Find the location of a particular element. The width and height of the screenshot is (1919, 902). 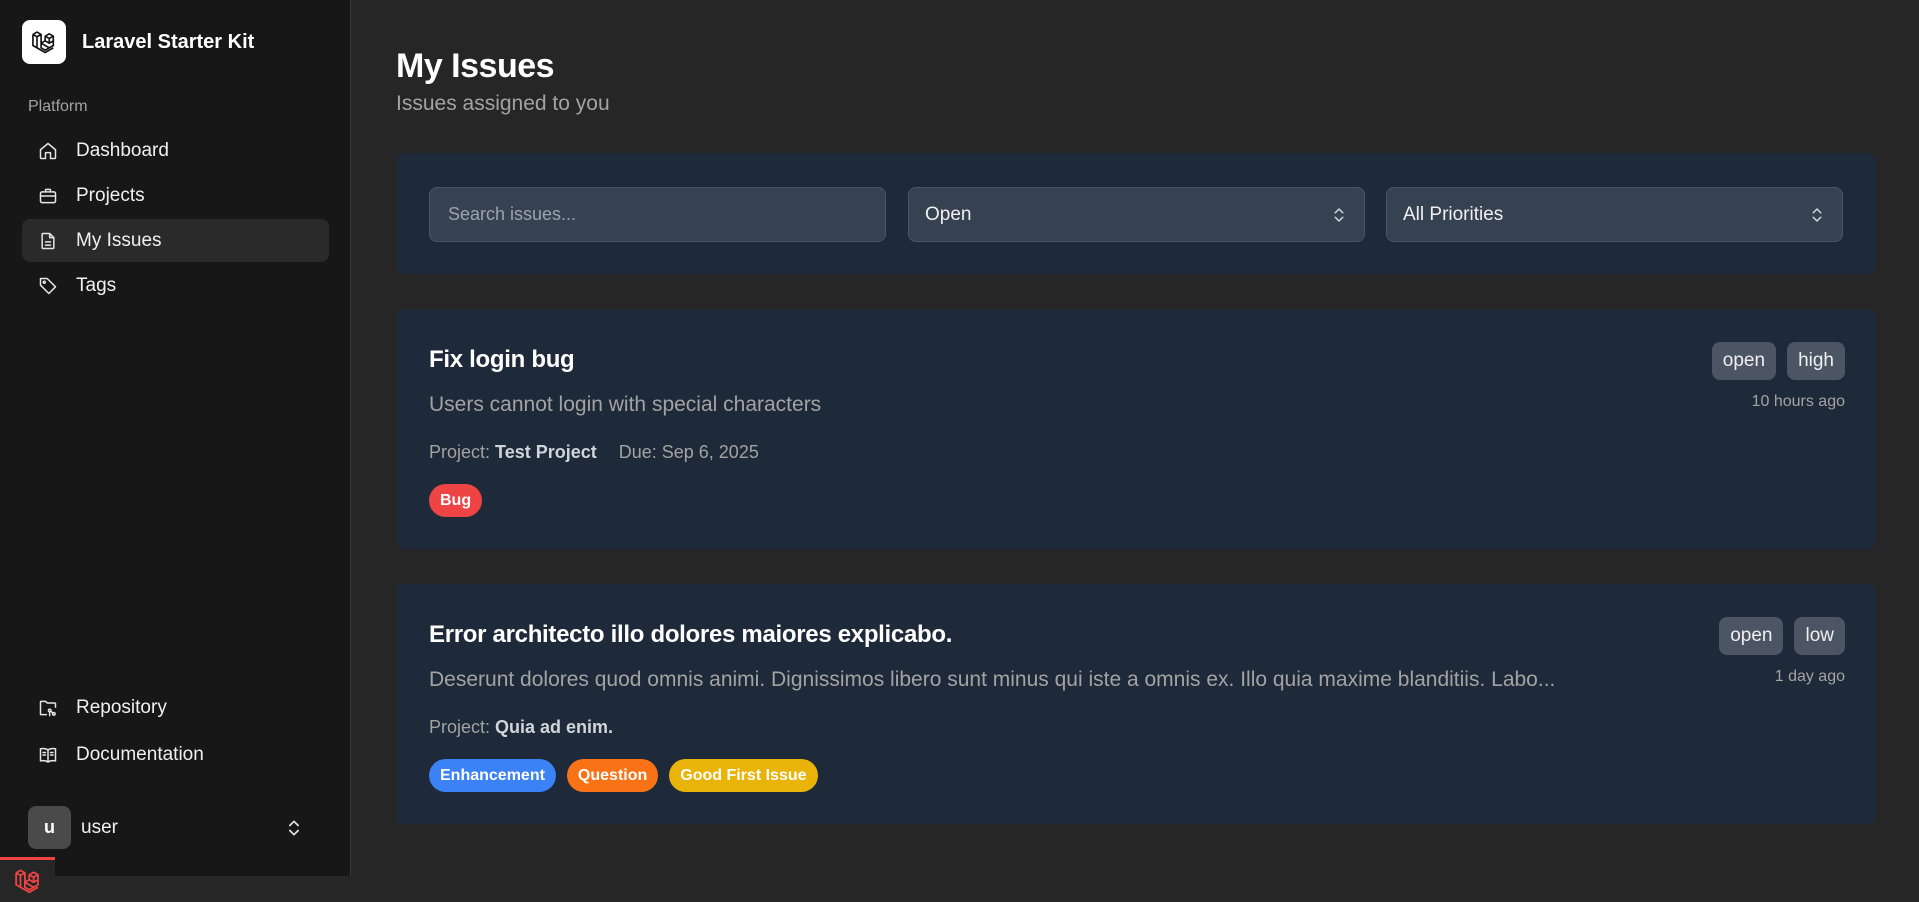

issue-tags: Enhancement Question Good First Issue is located at coordinates (629, 775).